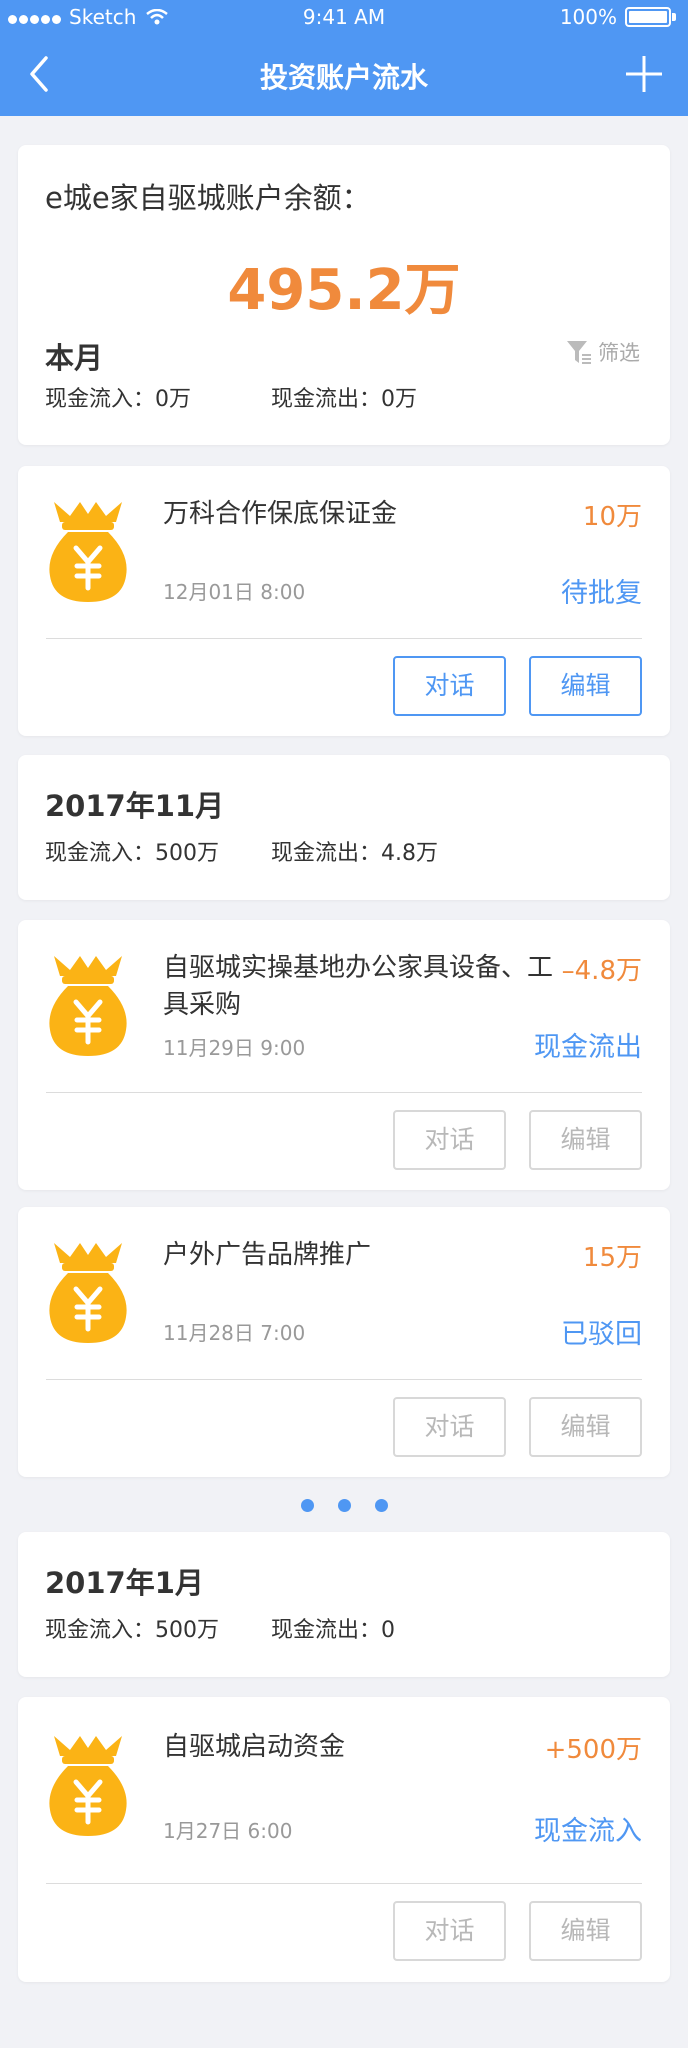  I want to click on transaction-card: 万科合作保底保证金 10万 12月01日 8:00 待批复 对话 编辑, so click(344, 601).